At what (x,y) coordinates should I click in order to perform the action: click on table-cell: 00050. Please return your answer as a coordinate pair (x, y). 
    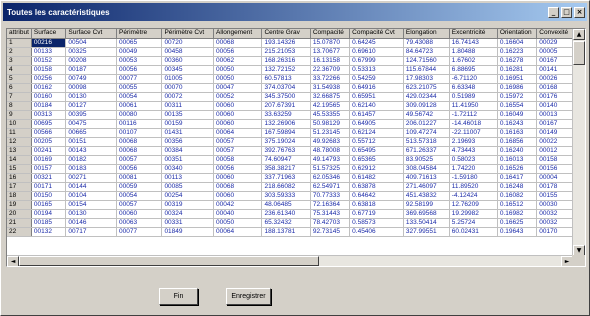
    Looking at the image, I should click on (238, 79).